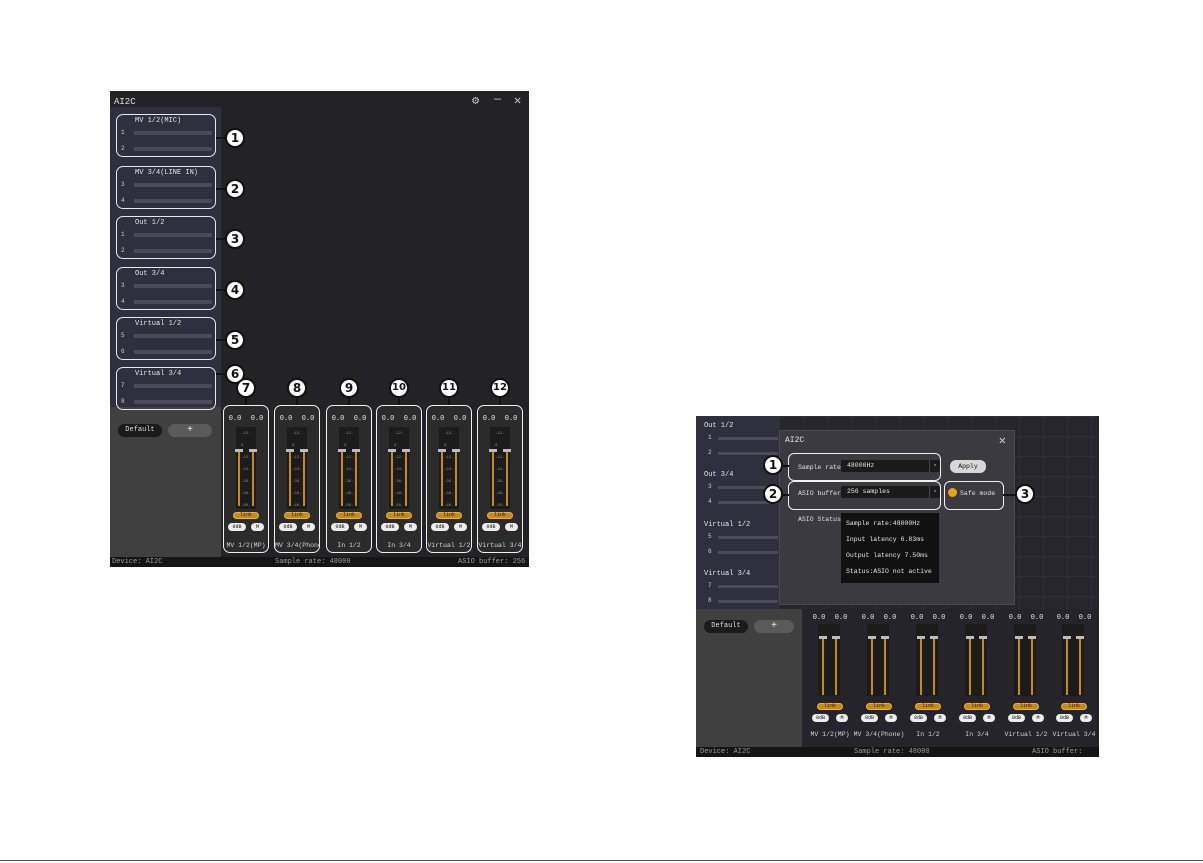  What do you see at coordinates (864, 495) in the screenshot?
I see `highlight-asio-buffer` at bounding box center [864, 495].